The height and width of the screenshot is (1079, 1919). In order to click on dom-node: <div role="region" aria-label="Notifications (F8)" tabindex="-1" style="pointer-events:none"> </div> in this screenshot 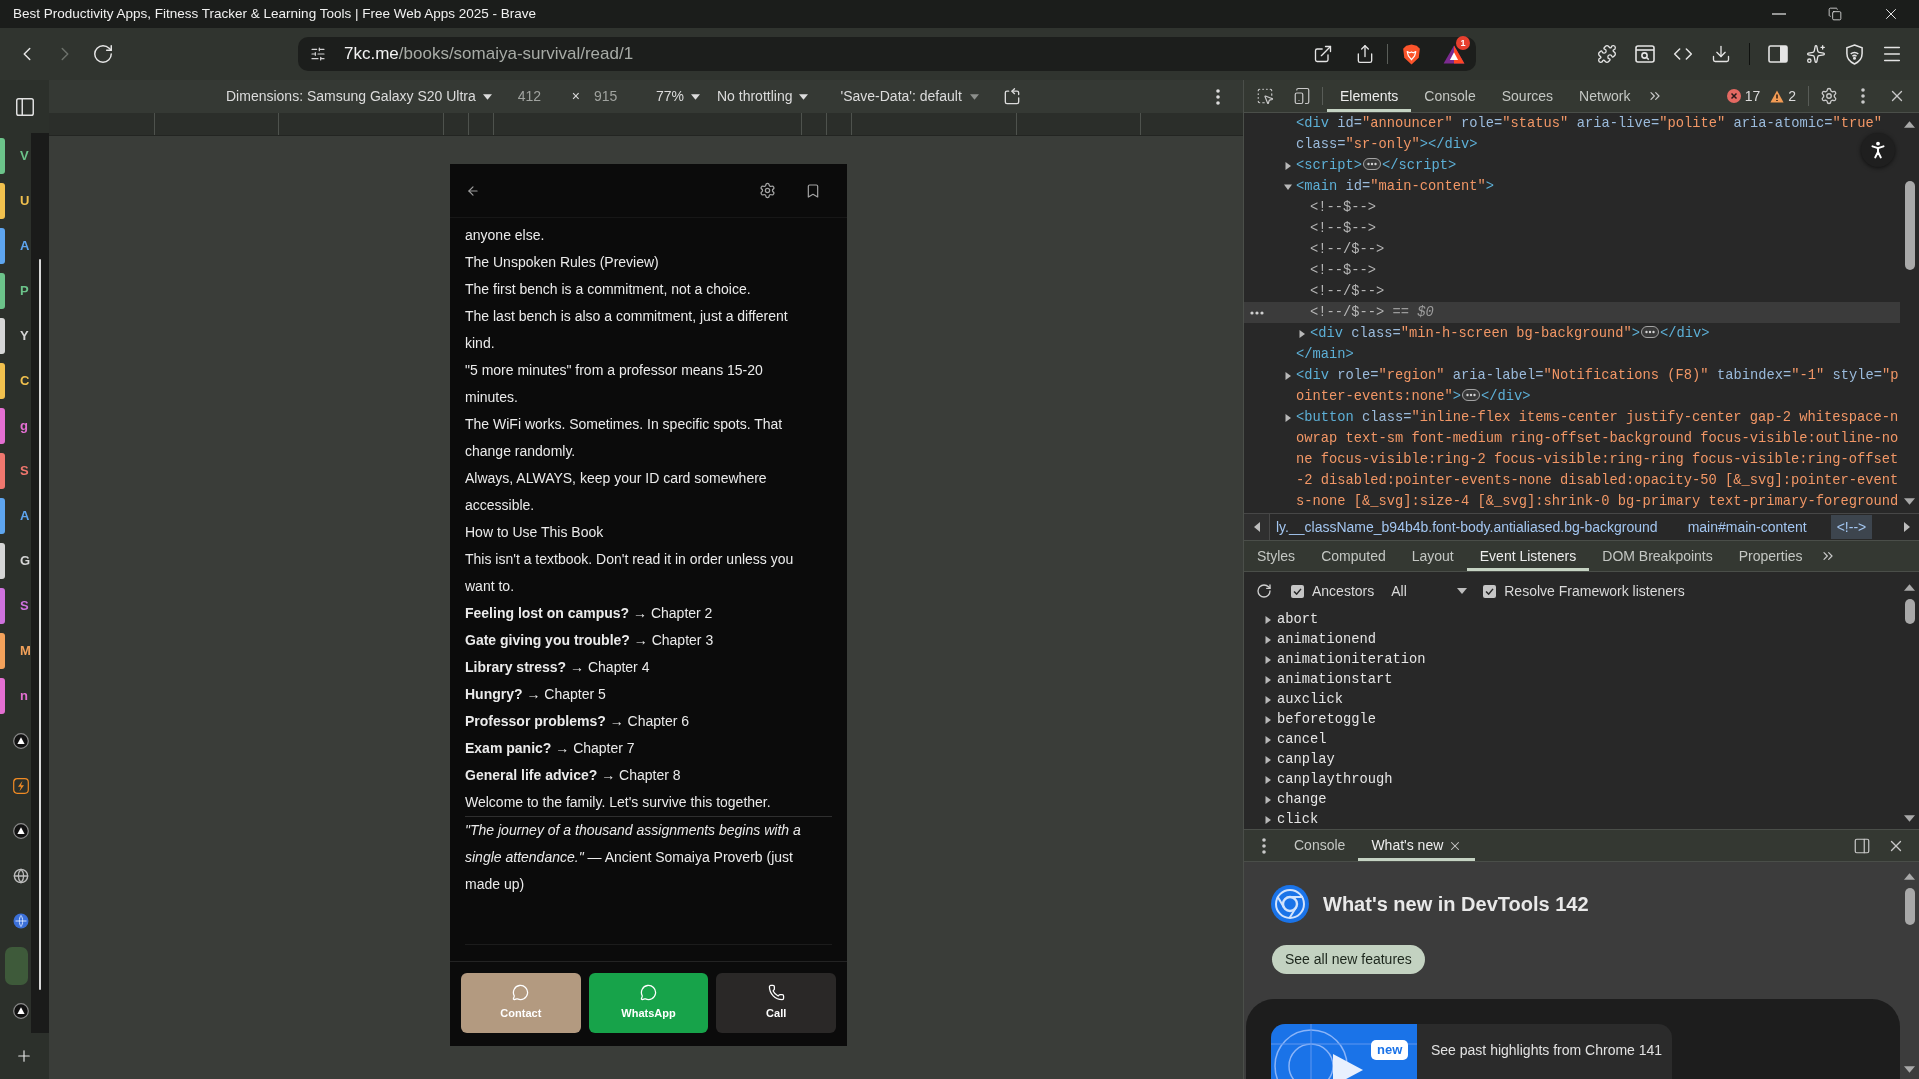, I will do `click(1592, 386)`.